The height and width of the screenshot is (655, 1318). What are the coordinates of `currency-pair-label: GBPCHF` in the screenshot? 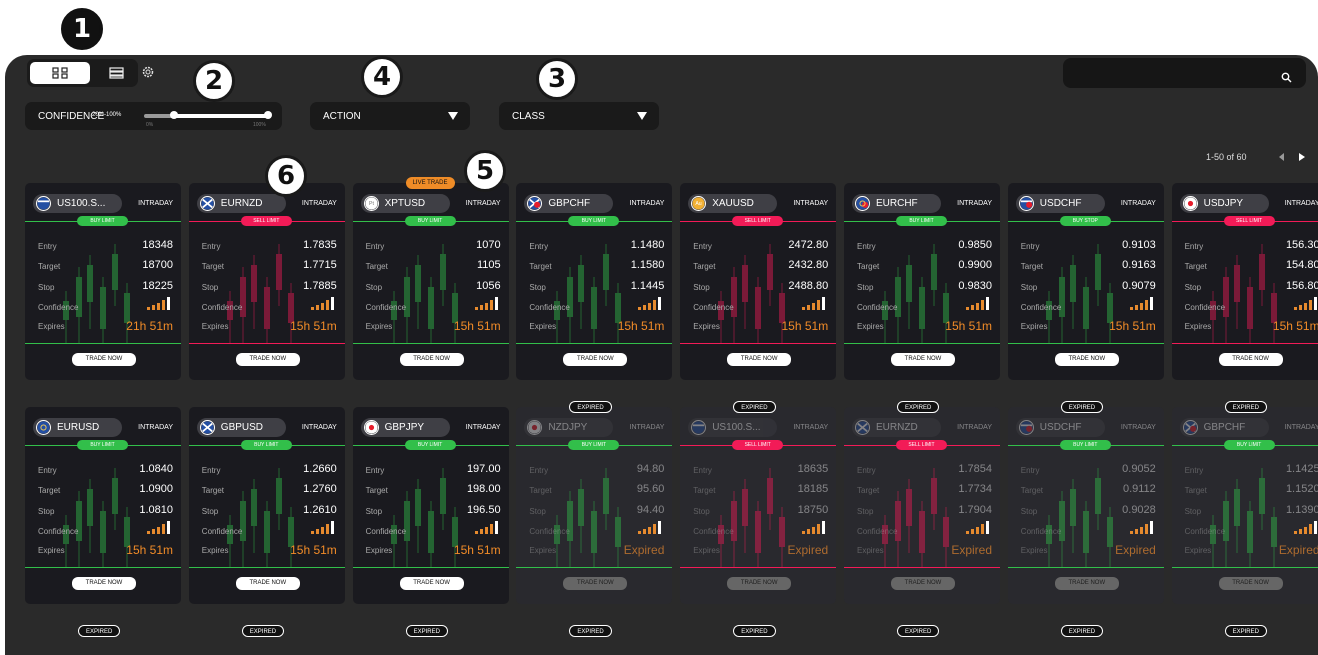 It's located at (569, 203).